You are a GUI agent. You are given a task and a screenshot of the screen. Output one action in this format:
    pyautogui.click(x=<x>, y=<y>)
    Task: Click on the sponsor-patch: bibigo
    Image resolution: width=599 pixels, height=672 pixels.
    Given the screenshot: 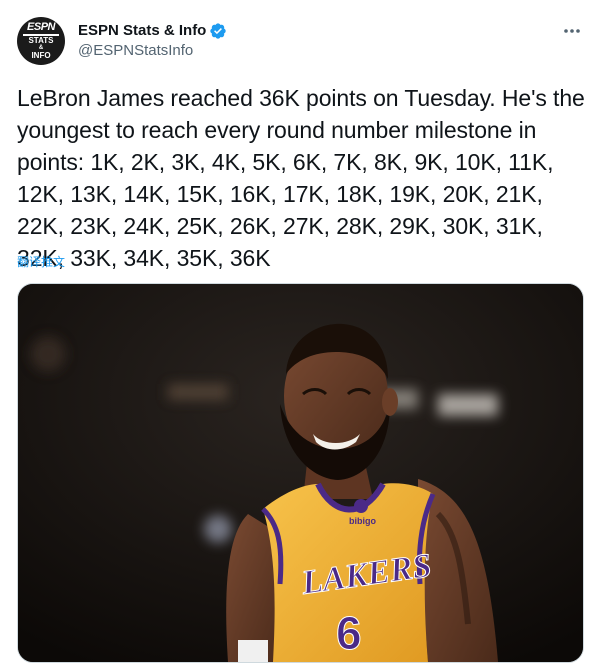 What is the action you would take?
    pyautogui.click(x=362, y=521)
    